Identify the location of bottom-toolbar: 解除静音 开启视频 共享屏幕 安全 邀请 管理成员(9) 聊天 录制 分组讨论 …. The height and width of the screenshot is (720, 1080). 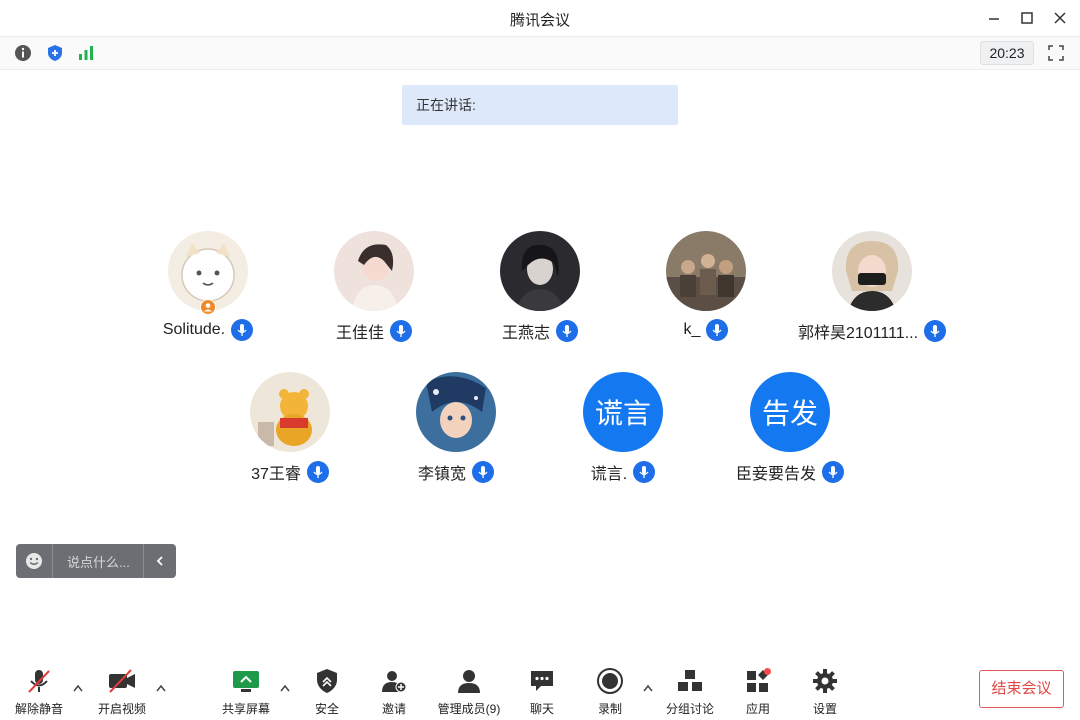
(540, 690).